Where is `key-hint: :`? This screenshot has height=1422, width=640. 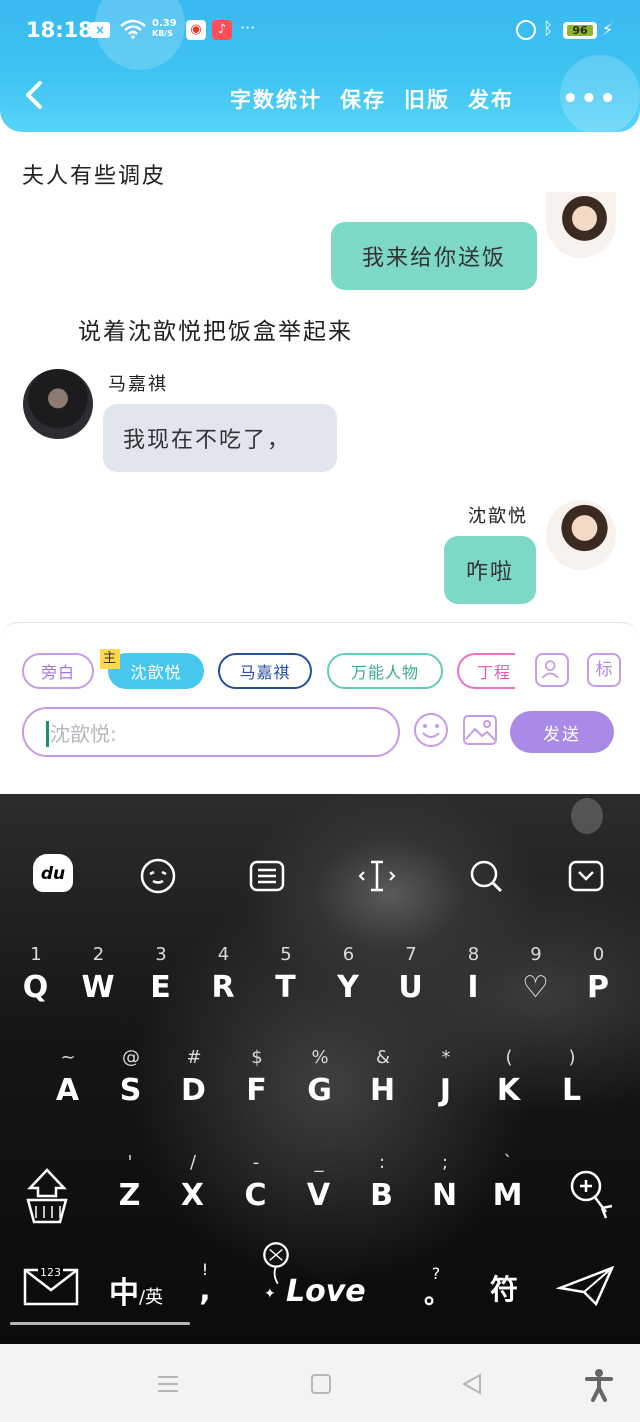
key-hint: : is located at coordinates (382, 1162).